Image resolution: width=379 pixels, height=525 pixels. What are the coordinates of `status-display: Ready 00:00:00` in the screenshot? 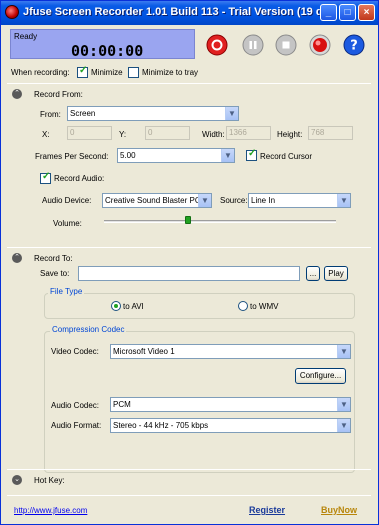 It's located at (102, 44).